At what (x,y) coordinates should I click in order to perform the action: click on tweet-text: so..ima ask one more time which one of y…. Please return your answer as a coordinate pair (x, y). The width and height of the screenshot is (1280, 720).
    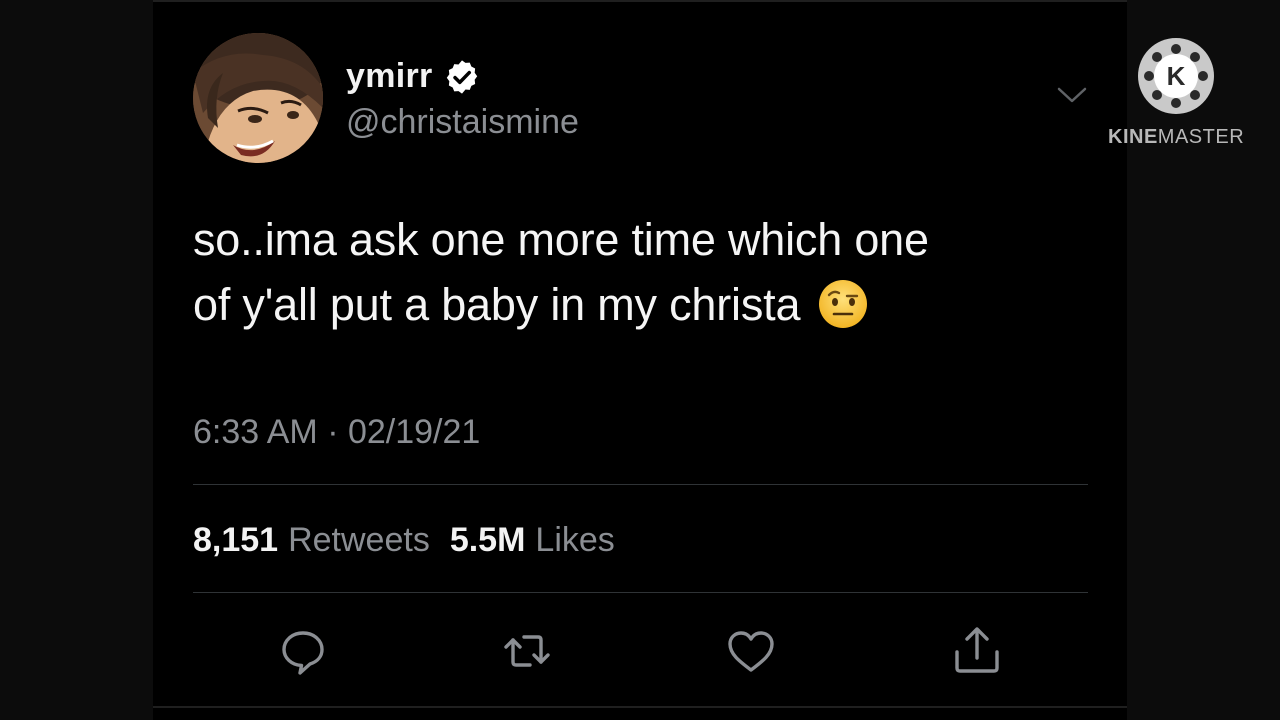
    Looking at the image, I should click on (643, 272).